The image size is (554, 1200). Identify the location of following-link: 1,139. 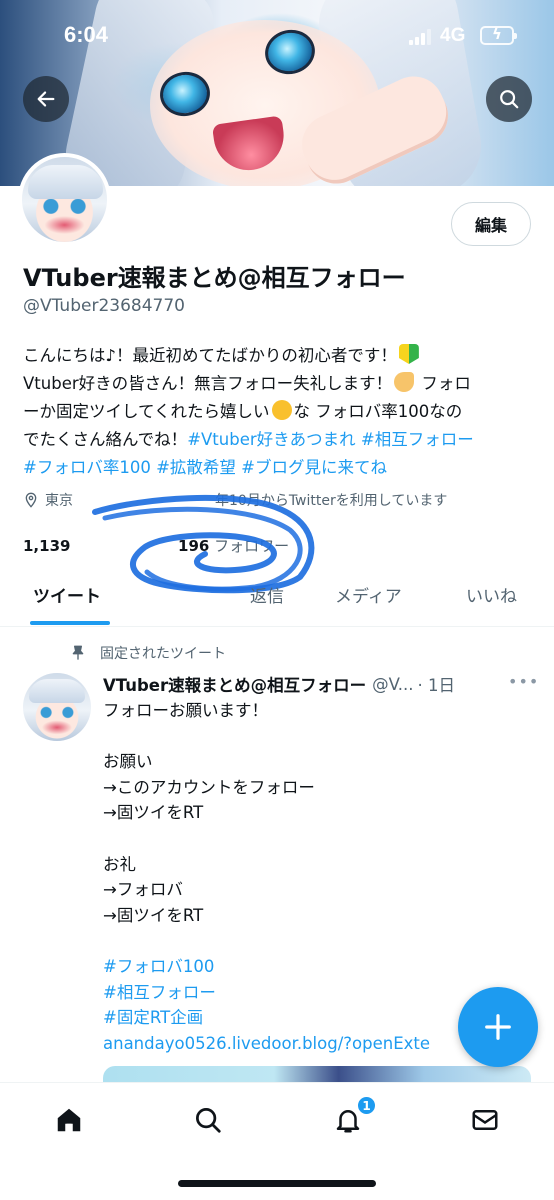
(46, 546).